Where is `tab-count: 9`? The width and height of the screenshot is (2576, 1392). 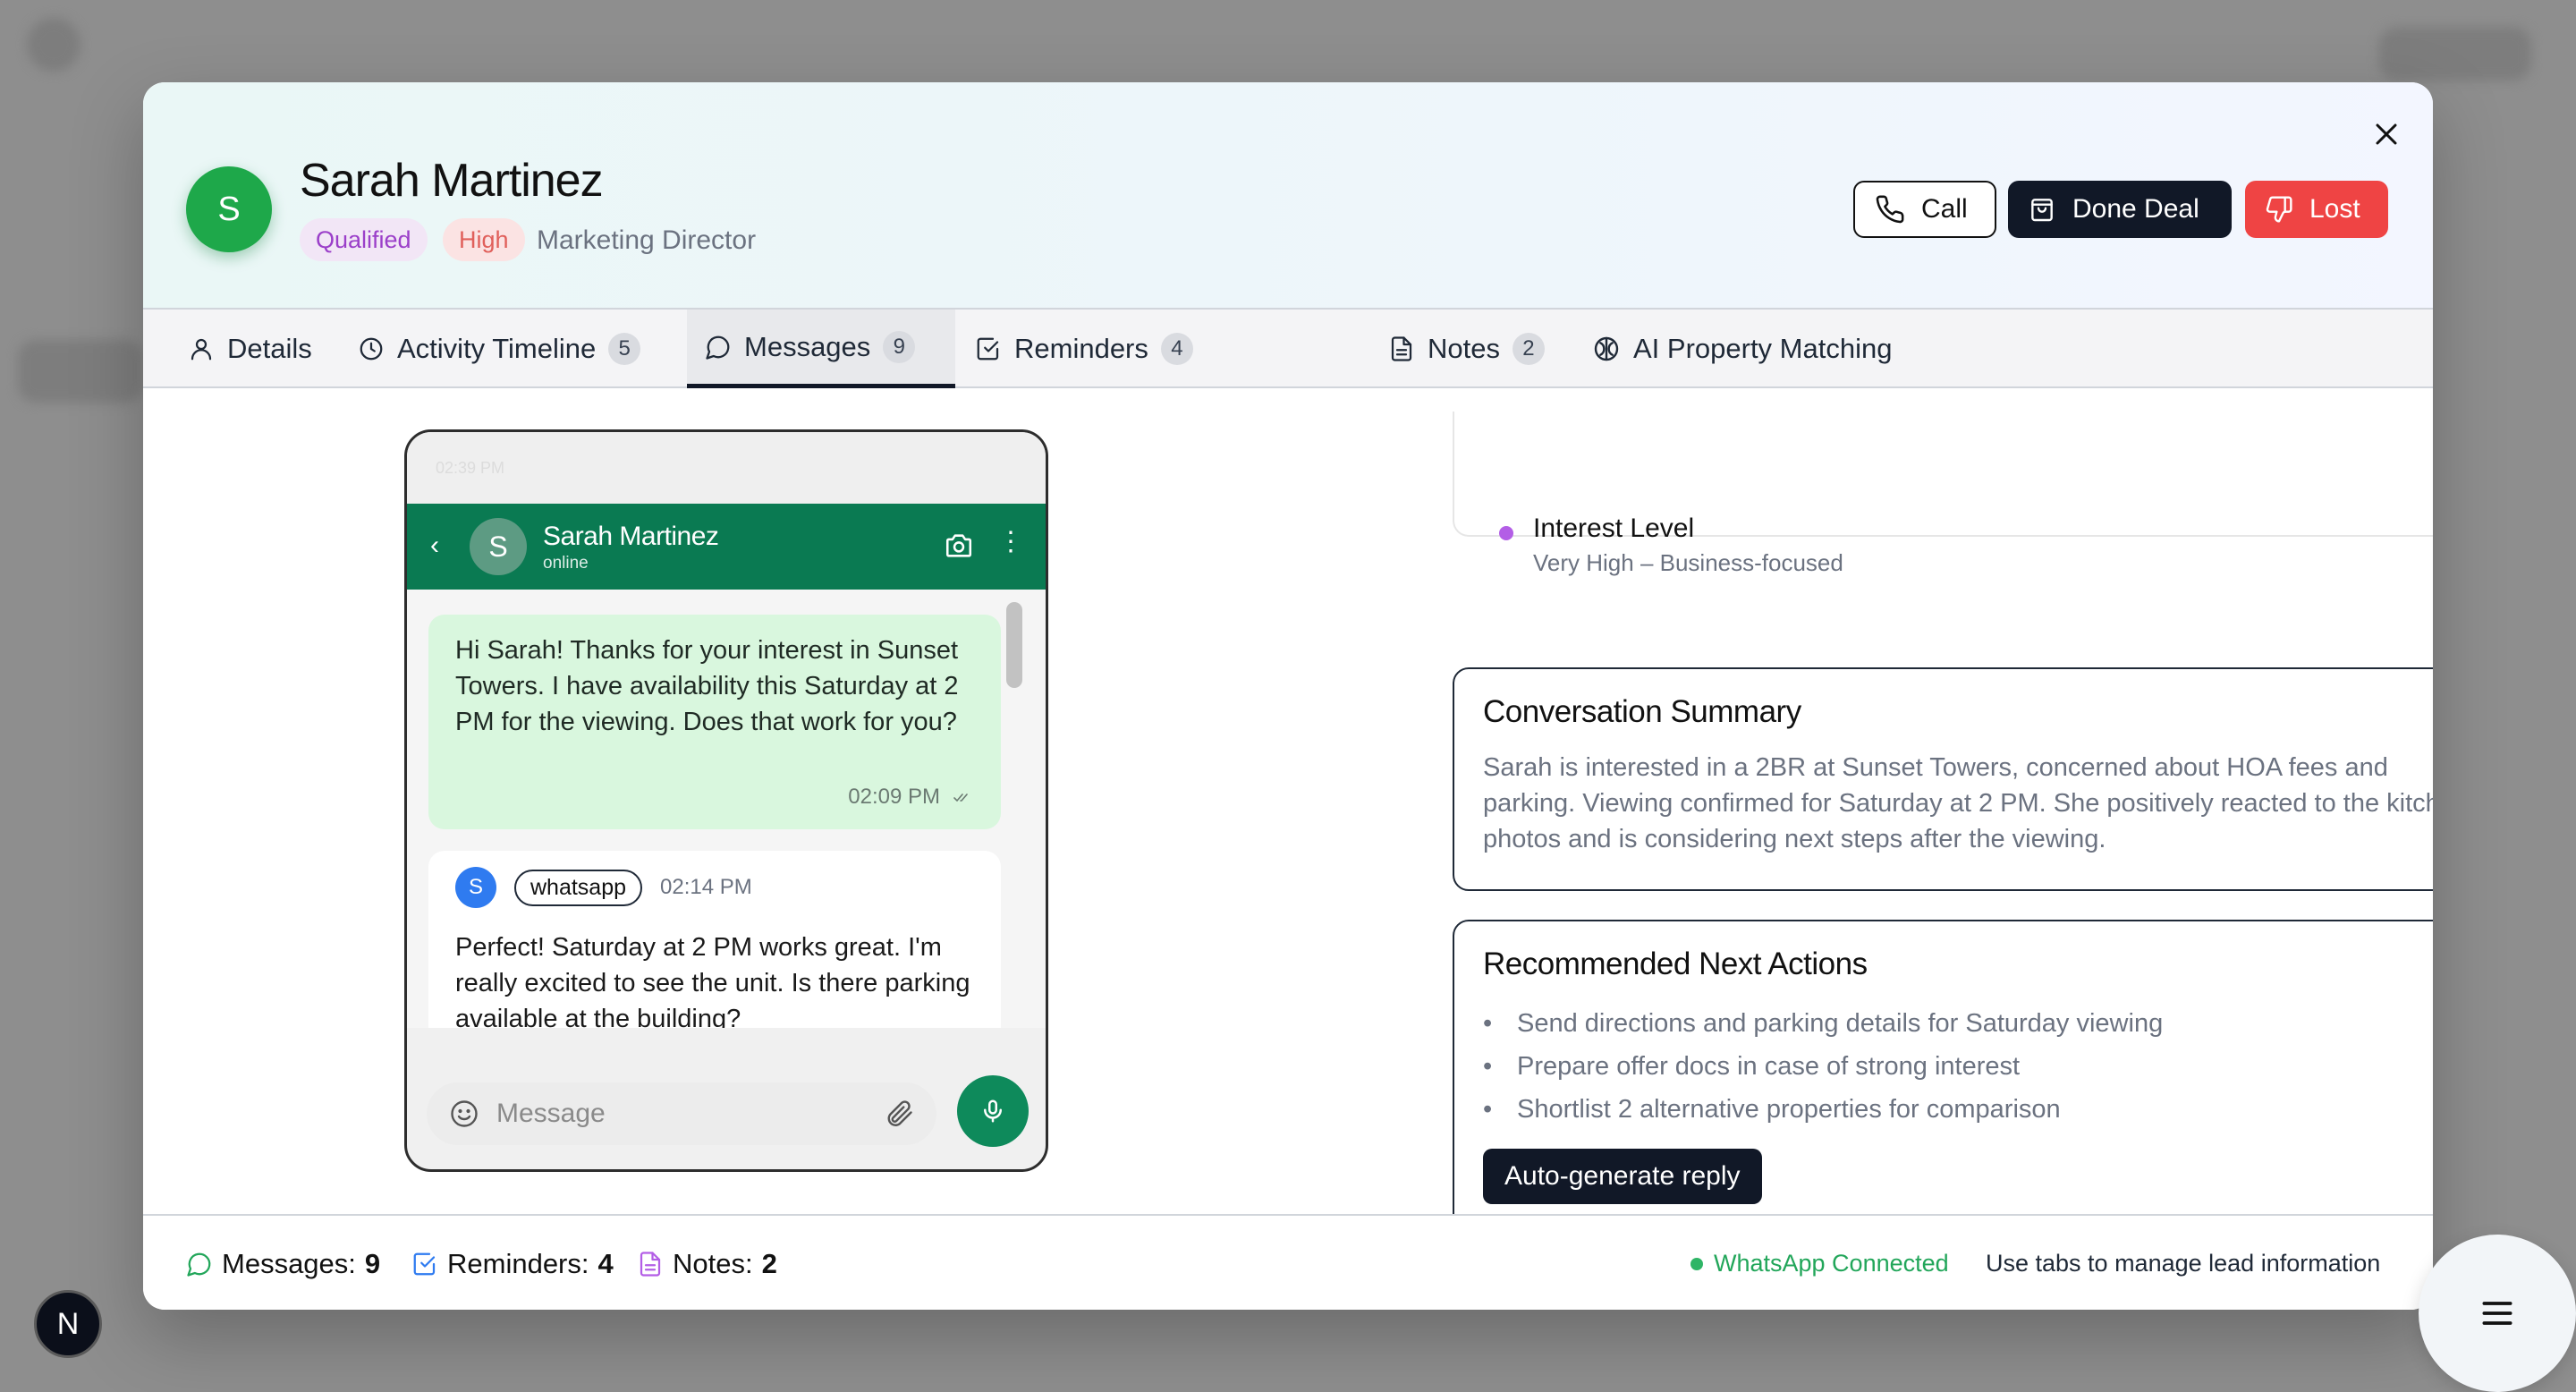 tab-count: 9 is located at coordinates (899, 346).